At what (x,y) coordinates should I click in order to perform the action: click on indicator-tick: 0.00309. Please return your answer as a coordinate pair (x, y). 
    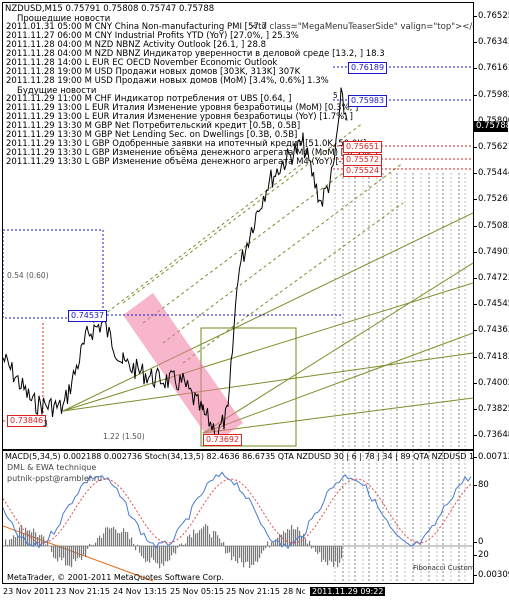
    Looking at the image, I should click on (491, 575).